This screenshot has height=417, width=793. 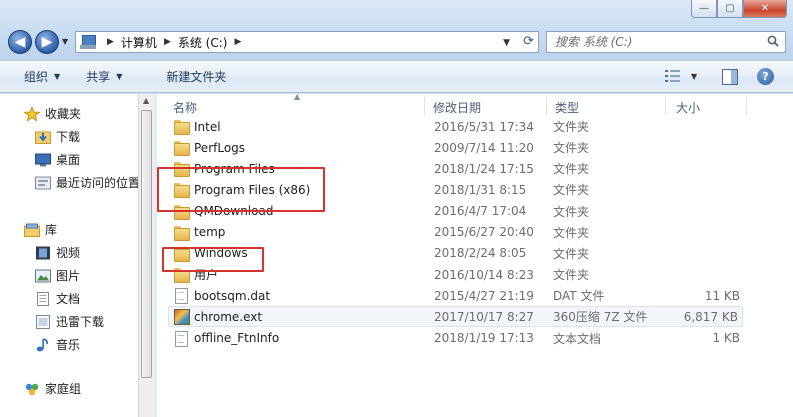 I want to click on preview-pane-icon, so click(x=730, y=77).